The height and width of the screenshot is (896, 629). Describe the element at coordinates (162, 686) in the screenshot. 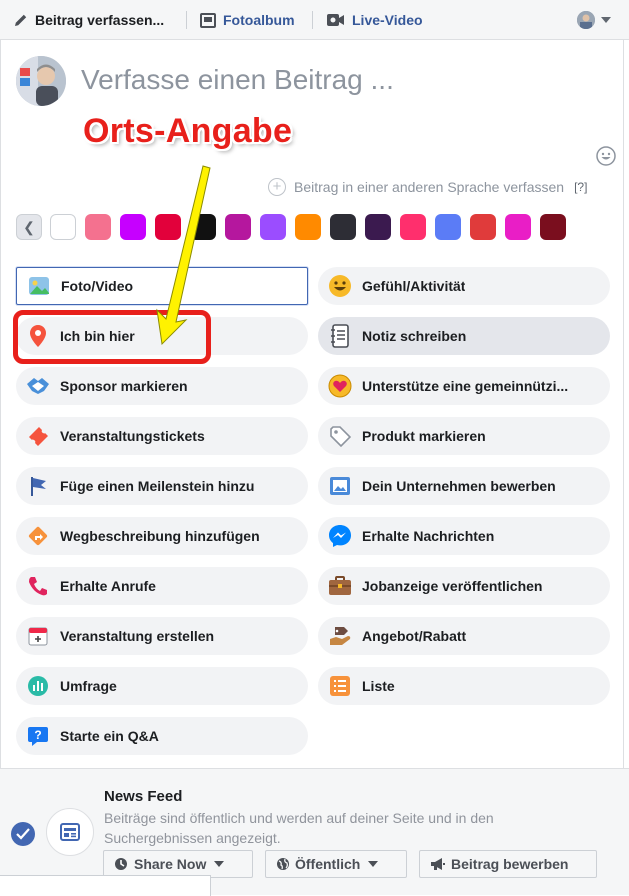

I see `option-poll: Umfrage` at that location.